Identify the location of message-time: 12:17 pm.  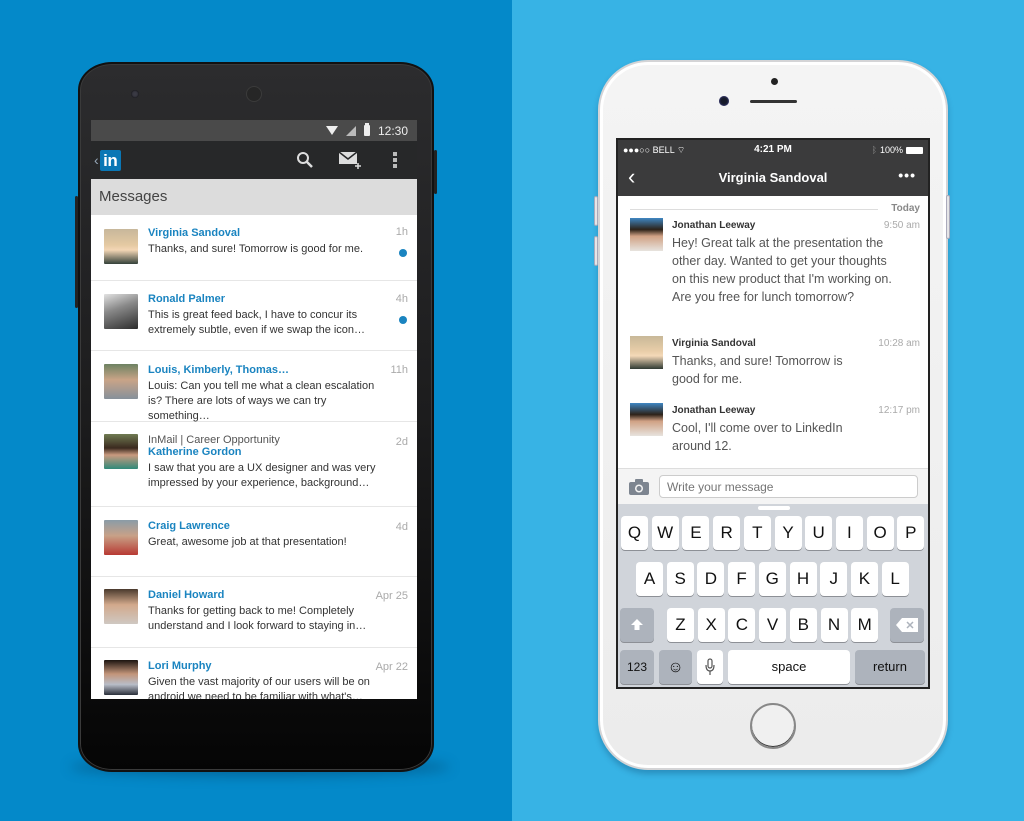
(899, 410).